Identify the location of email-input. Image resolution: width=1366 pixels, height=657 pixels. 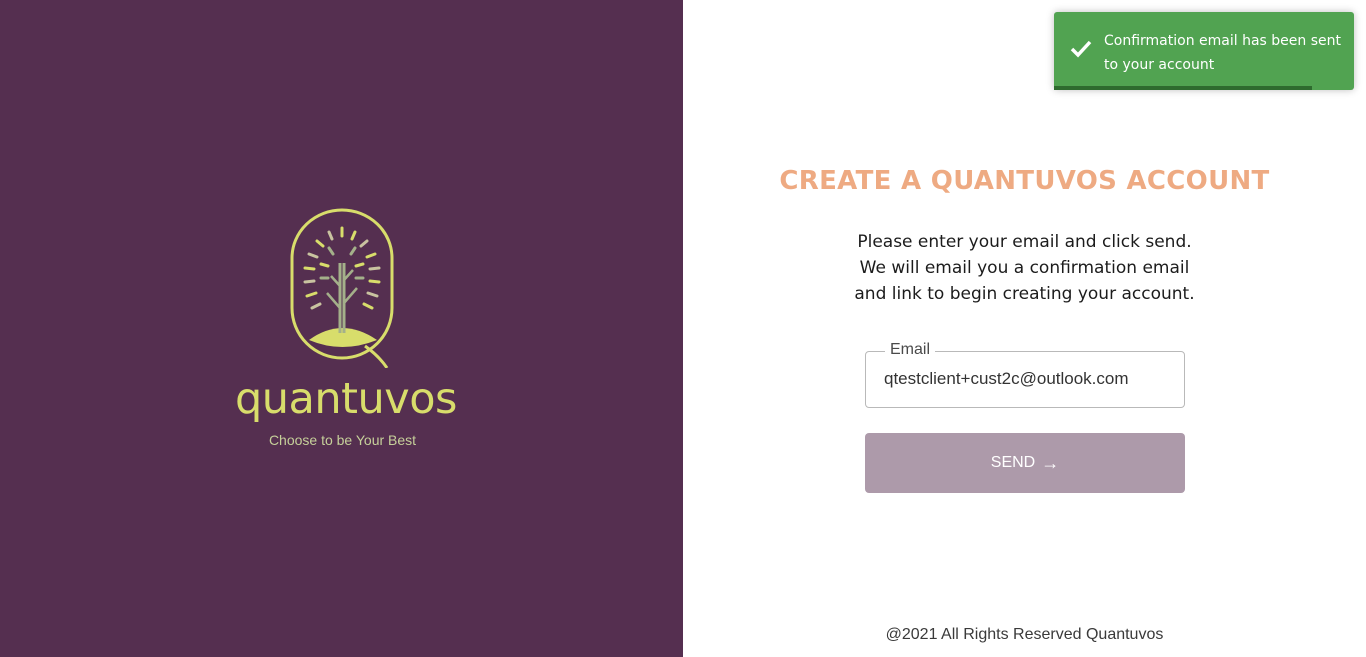
(1029, 379).